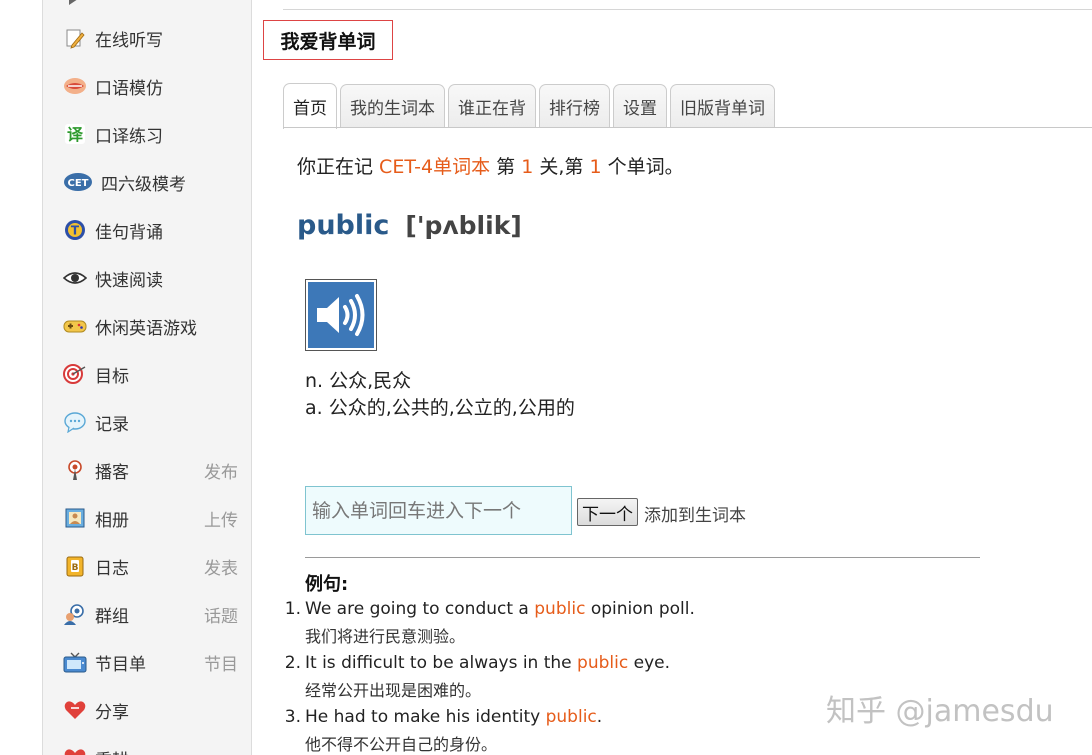 This screenshot has width=1092, height=755. I want to click on target-icon, so click(75, 374).